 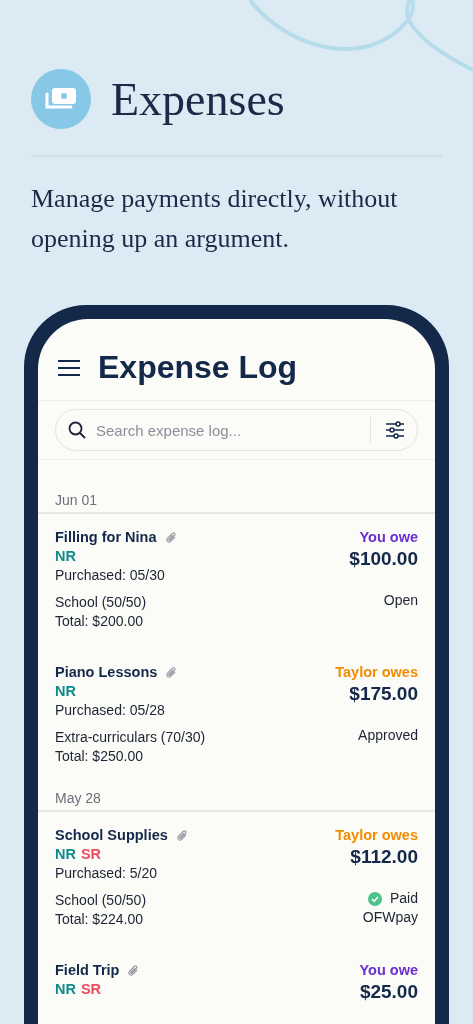 What do you see at coordinates (69, 367) in the screenshot?
I see `menu-icon` at bounding box center [69, 367].